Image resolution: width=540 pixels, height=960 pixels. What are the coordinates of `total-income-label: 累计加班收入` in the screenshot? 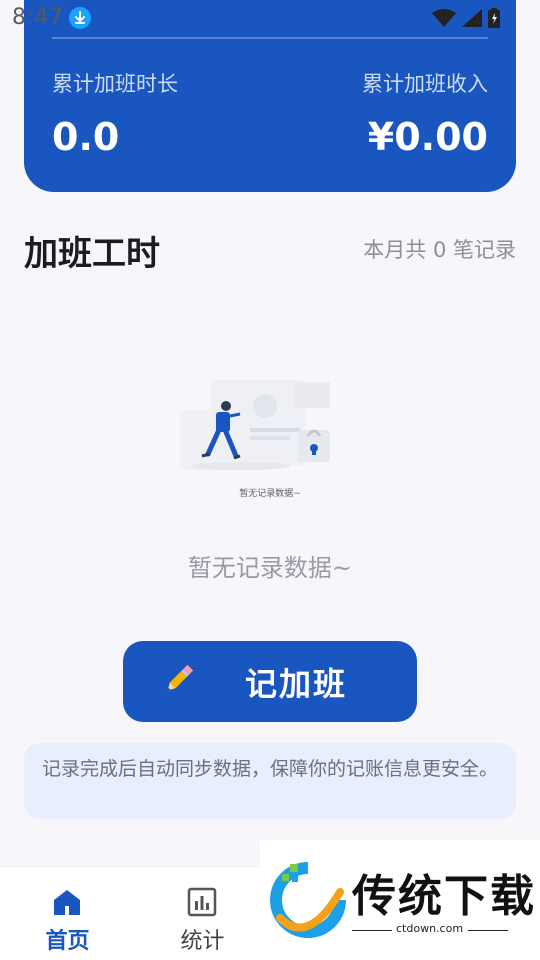 It's located at (425, 84).